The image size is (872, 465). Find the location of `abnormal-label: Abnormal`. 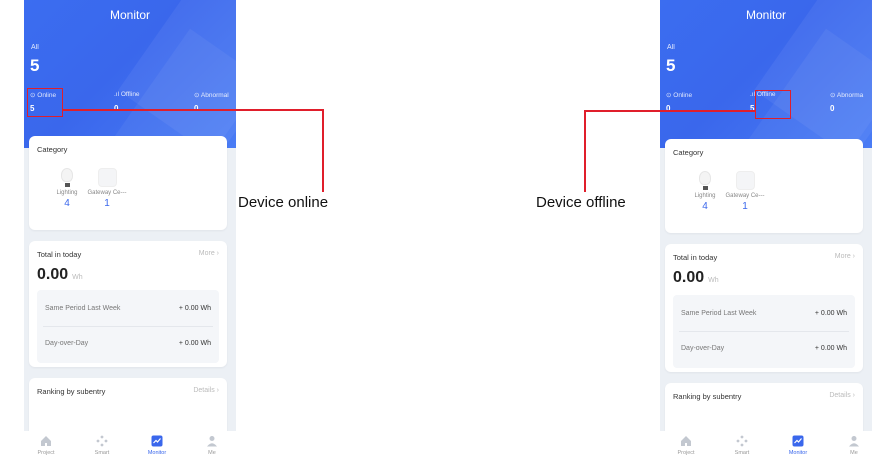

abnormal-label: Abnormal is located at coordinates (214, 95).